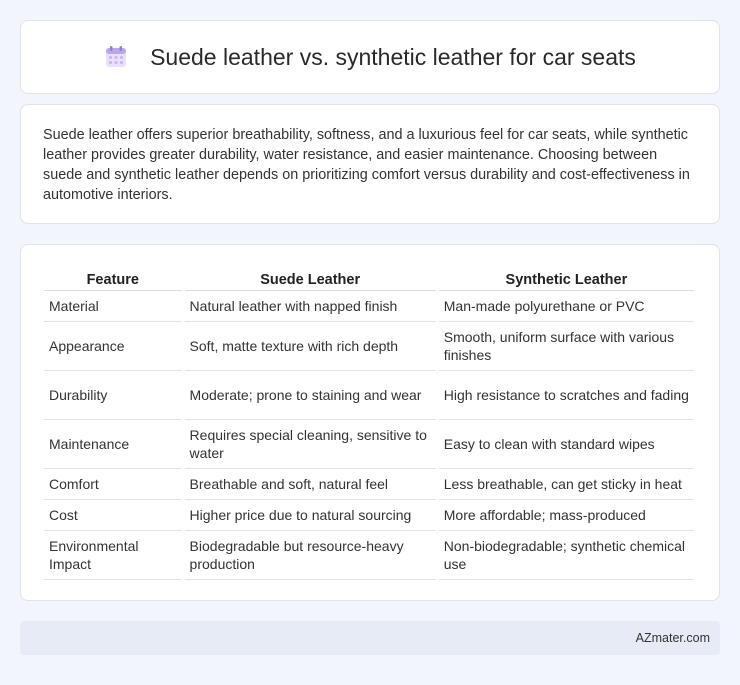 The width and height of the screenshot is (740, 685). Describe the element at coordinates (113, 395) in the screenshot. I see `table-cell: Durability` at that location.